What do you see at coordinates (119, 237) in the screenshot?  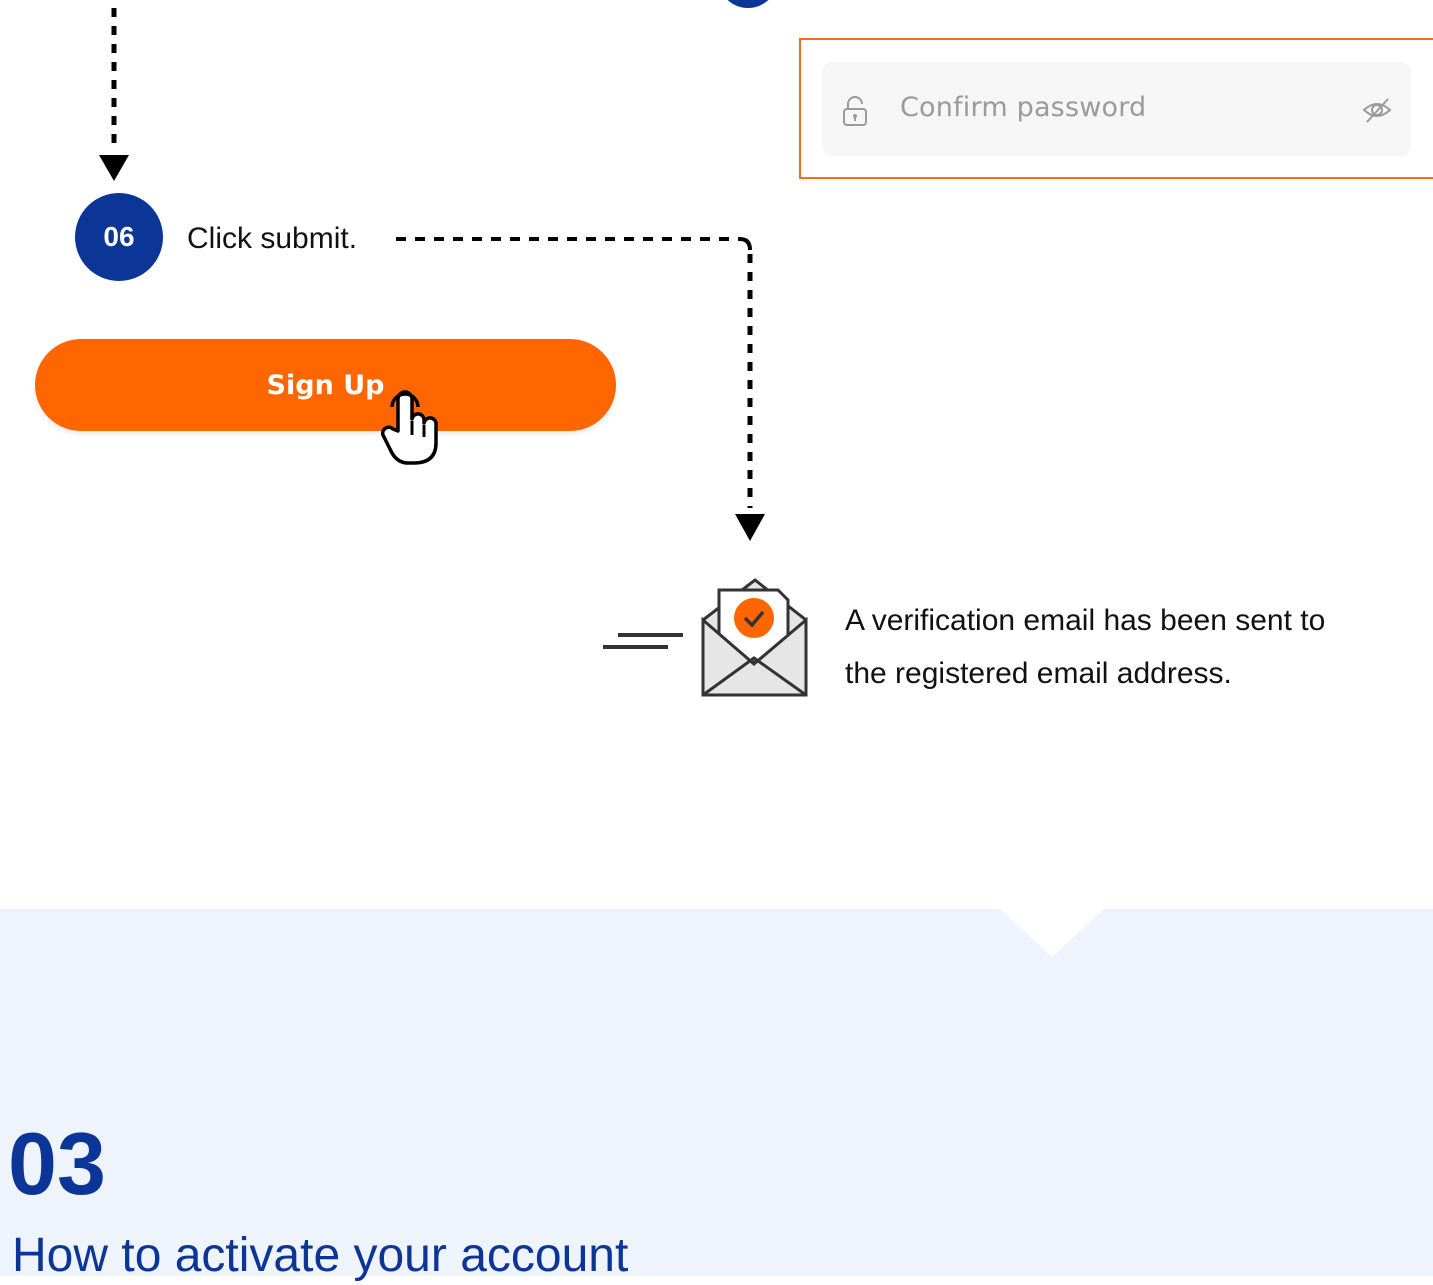 I see `step-number-badge: 06` at bounding box center [119, 237].